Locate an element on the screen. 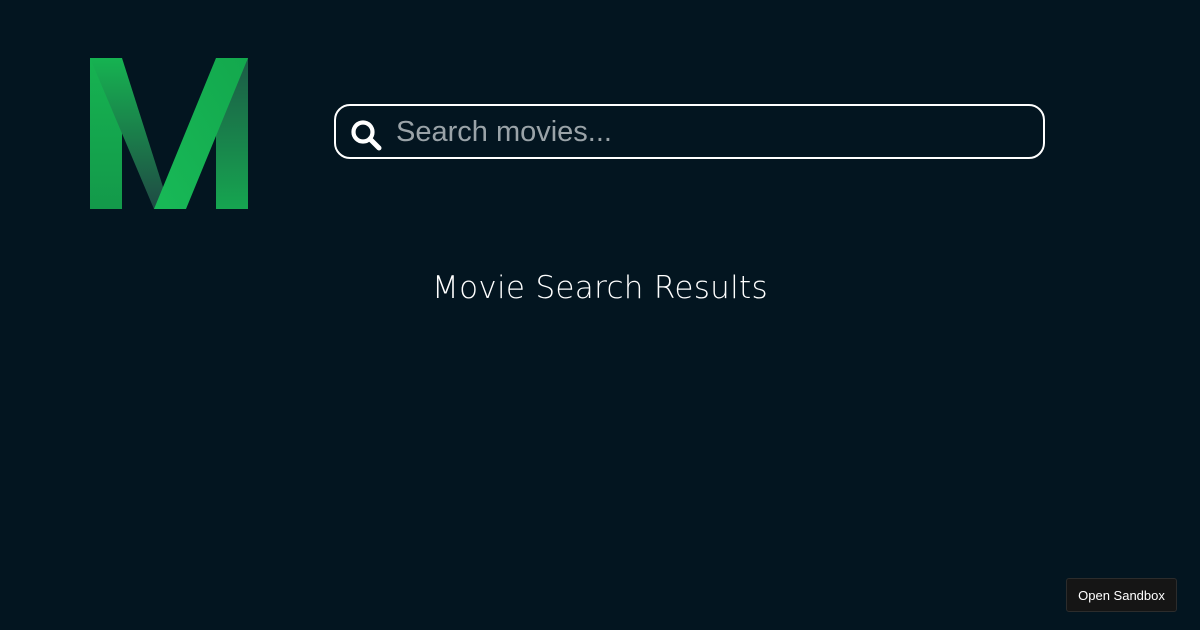 This screenshot has width=1200, height=630. m-logo-icon is located at coordinates (170, 134).